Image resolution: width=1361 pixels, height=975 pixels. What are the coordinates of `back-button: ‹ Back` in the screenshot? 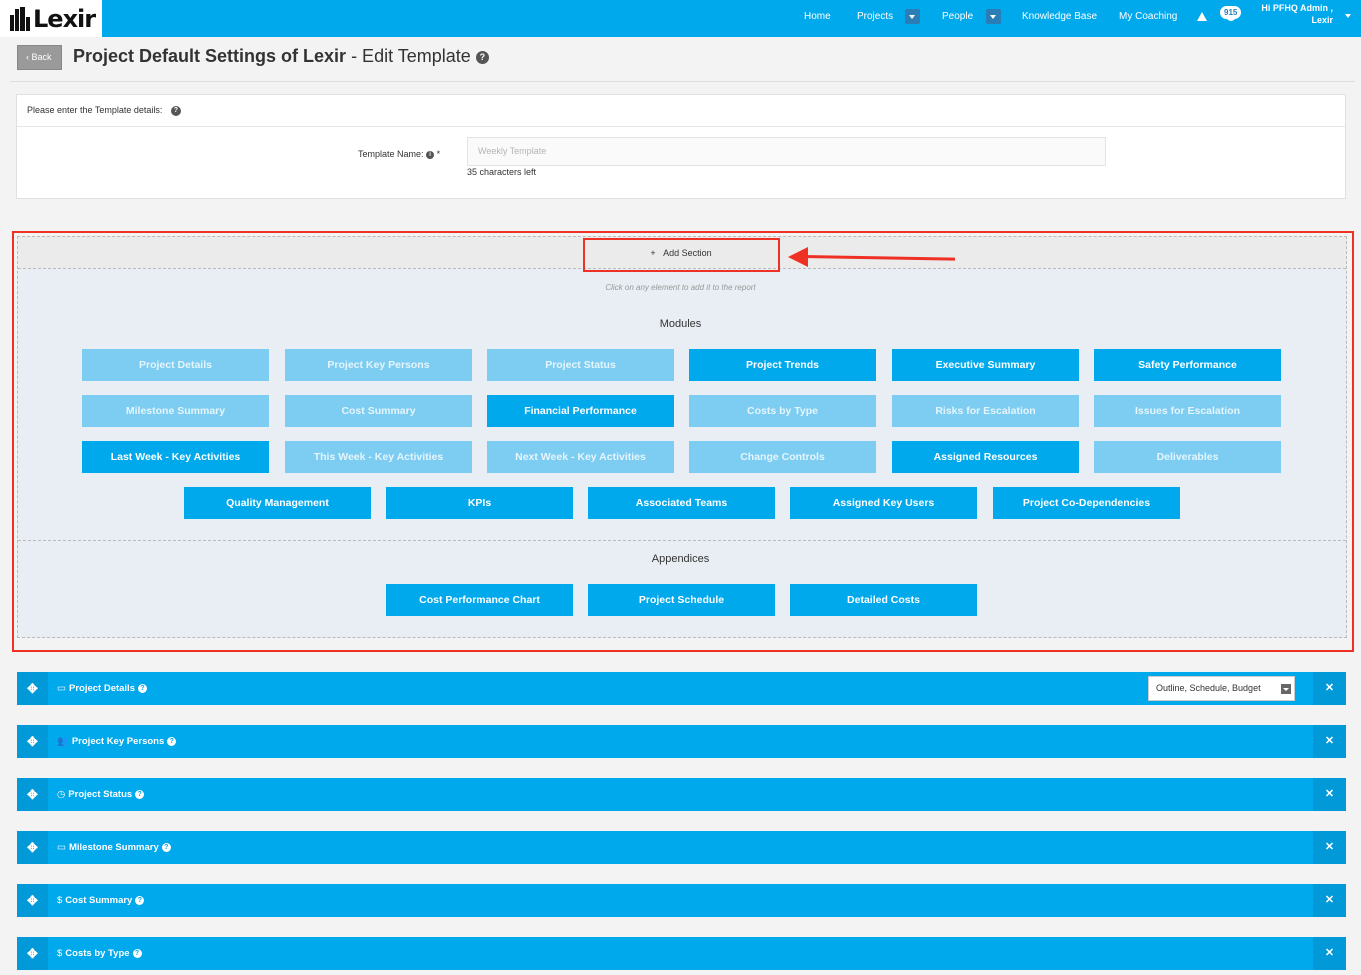 It's located at (39, 57).